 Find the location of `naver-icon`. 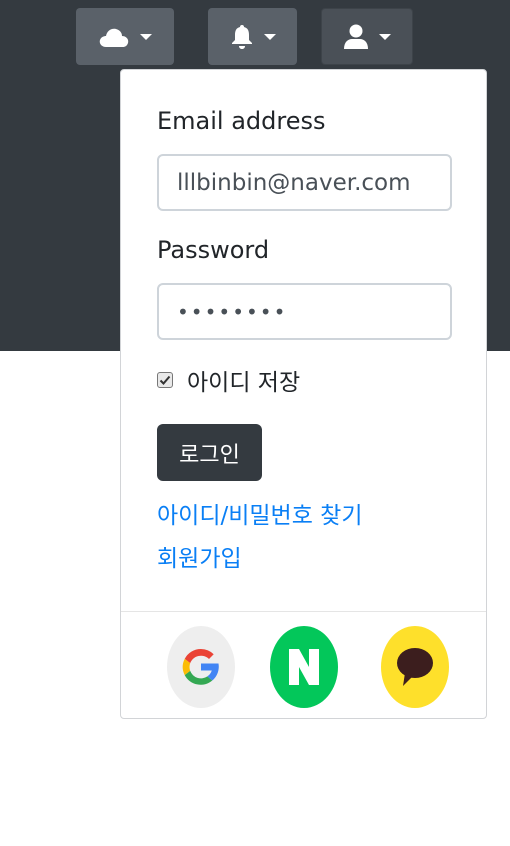

naver-icon is located at coordinates (304, 667).